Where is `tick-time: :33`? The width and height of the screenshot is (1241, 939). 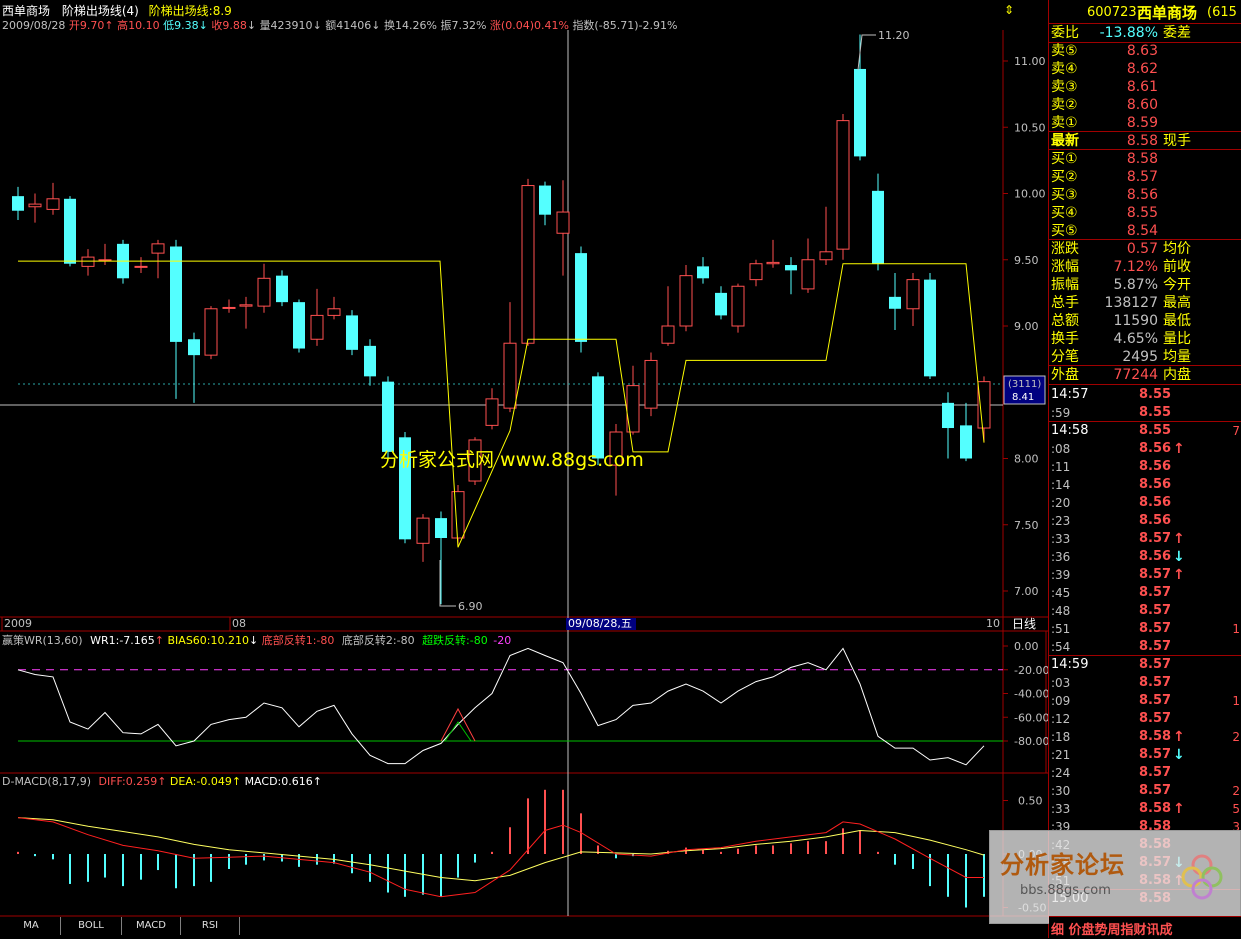 tick-time: :33 is located at coordinates (1061, 809).